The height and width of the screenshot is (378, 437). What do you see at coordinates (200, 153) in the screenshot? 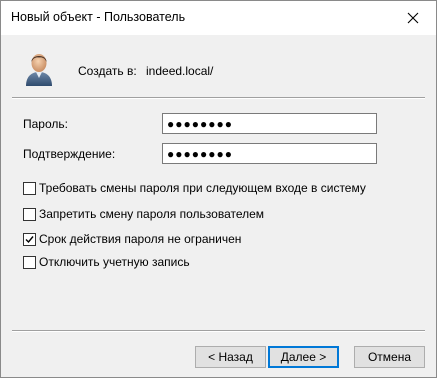
I see `confirm-password-value: ●●●●●●●●` at bounding box center [200, 153].